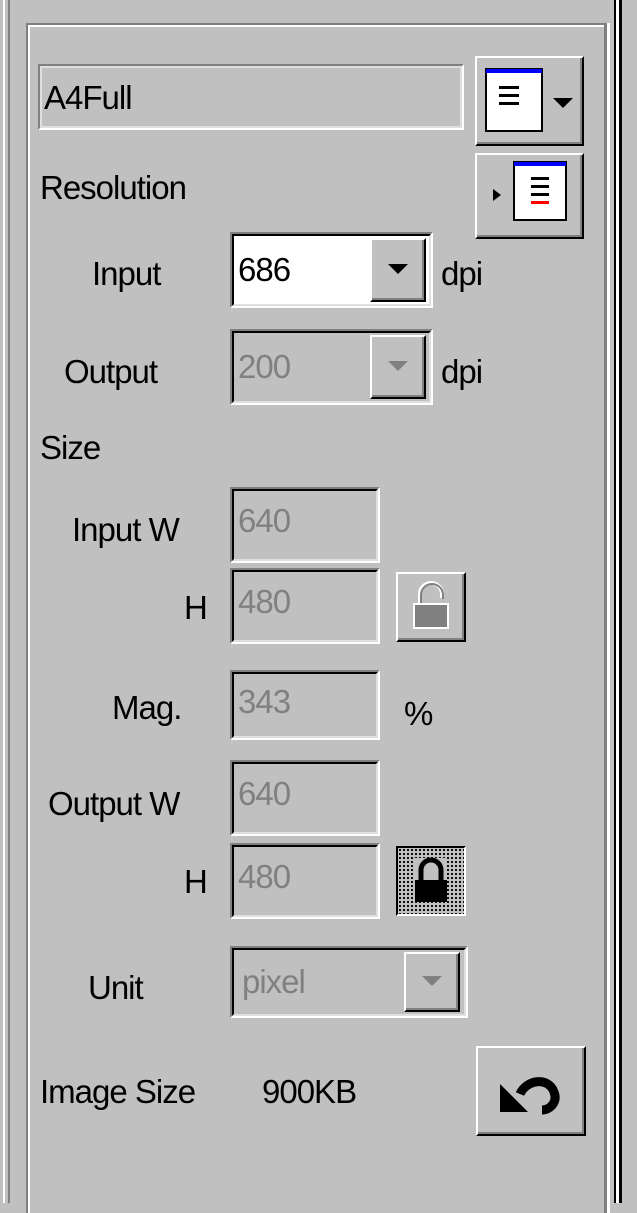 This screenshot has height=1213, width=637. Describe the element at coordinates (196, 881) in the screenshot. I see `output-height-label: H` at that location.